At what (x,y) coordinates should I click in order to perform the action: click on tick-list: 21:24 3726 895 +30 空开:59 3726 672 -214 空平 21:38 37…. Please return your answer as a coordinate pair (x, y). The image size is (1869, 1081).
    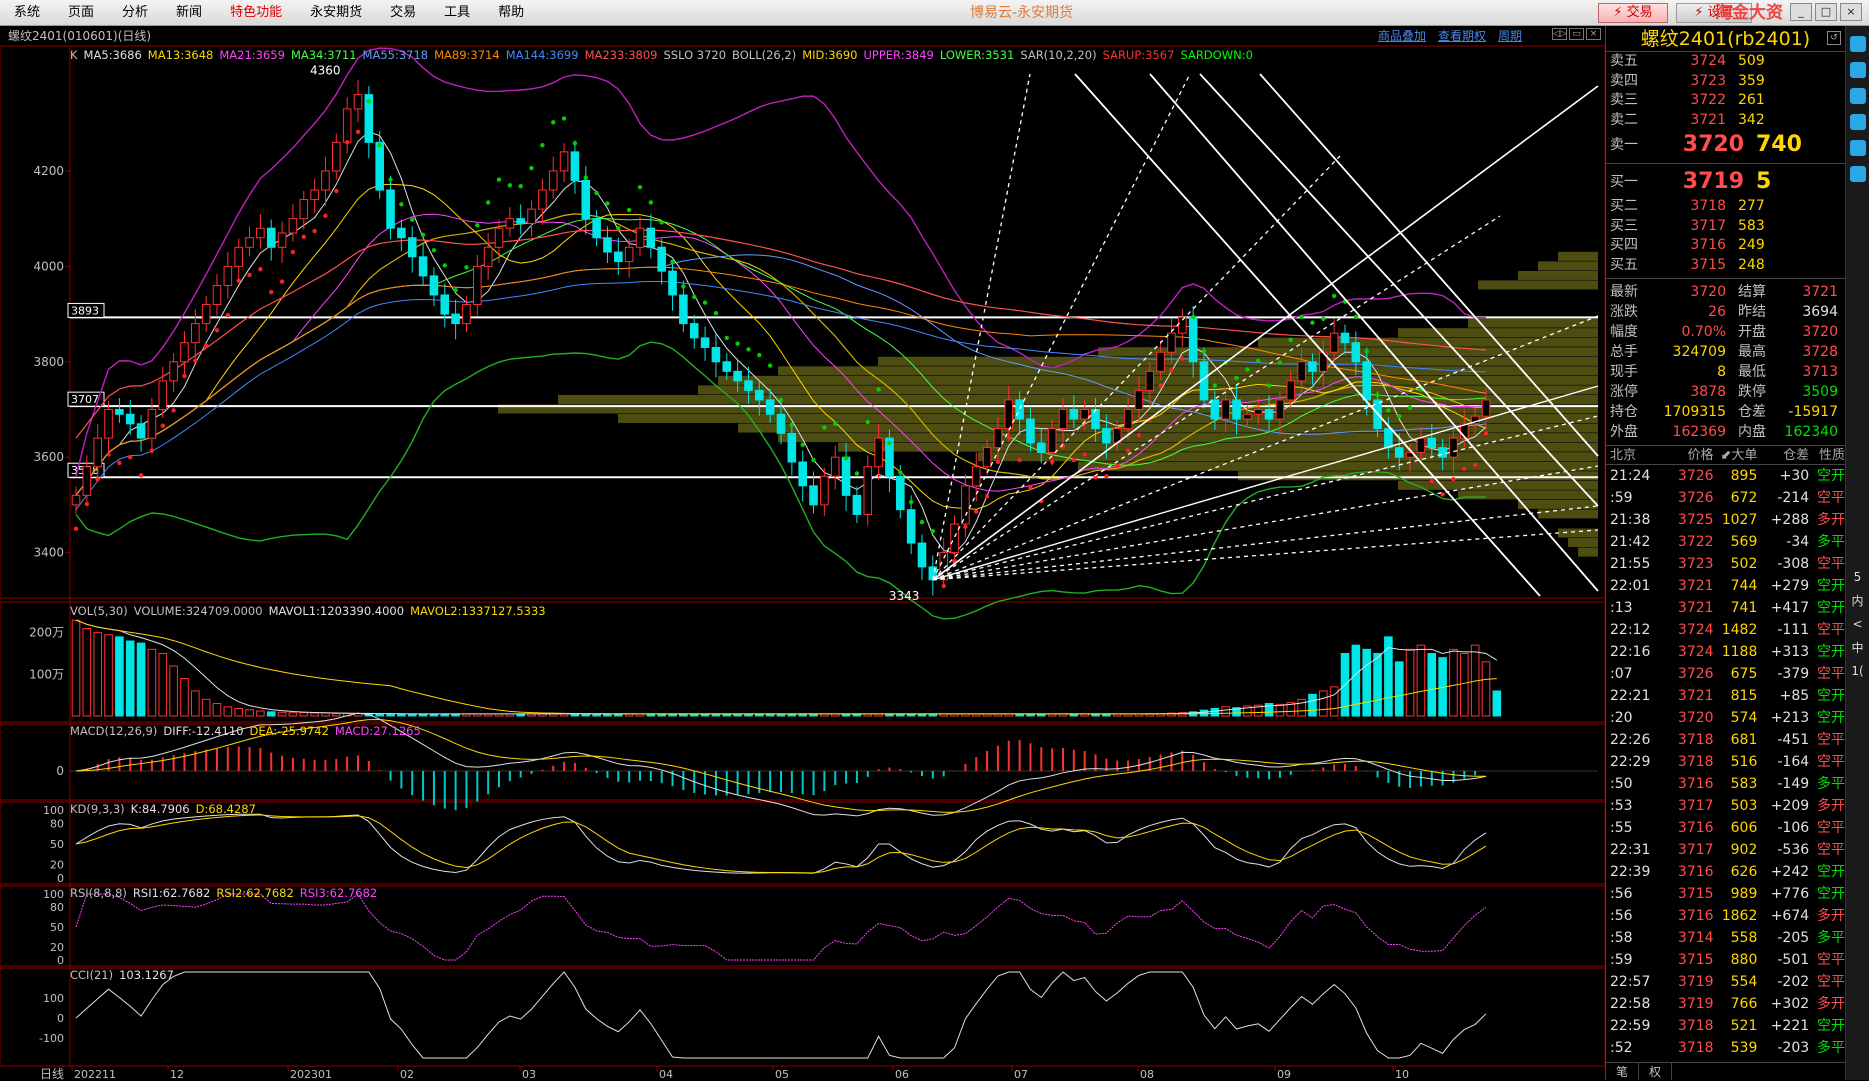
    Looking at the image, I should click on (1725, 762).